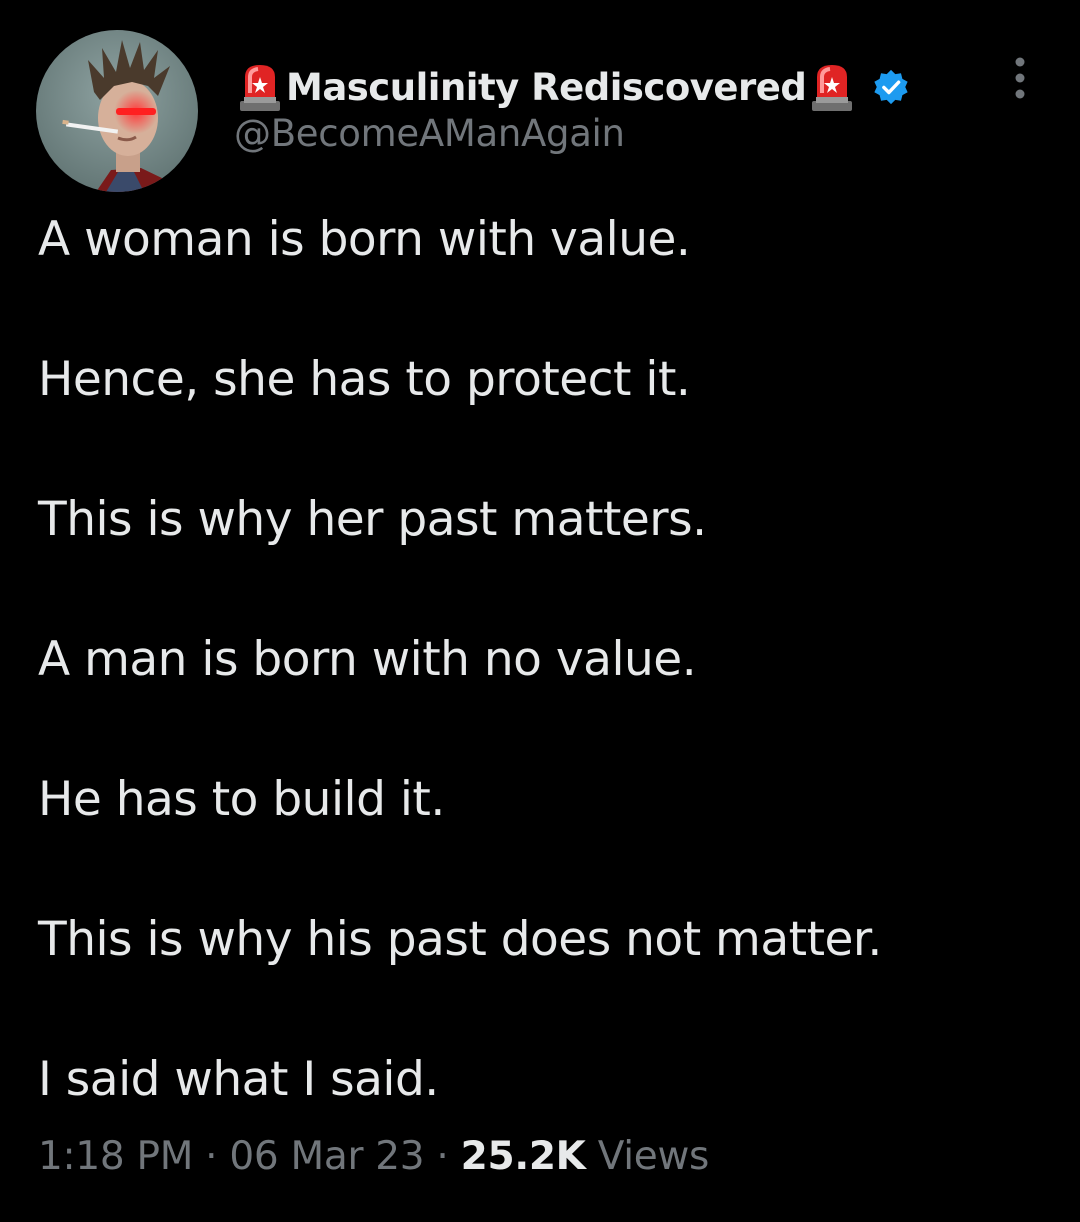 This screenshot has width=1080, height=1222. I want to click on tweet-timestamp: 1:18 PM · 06 Mar 23, so click(231, 1156).